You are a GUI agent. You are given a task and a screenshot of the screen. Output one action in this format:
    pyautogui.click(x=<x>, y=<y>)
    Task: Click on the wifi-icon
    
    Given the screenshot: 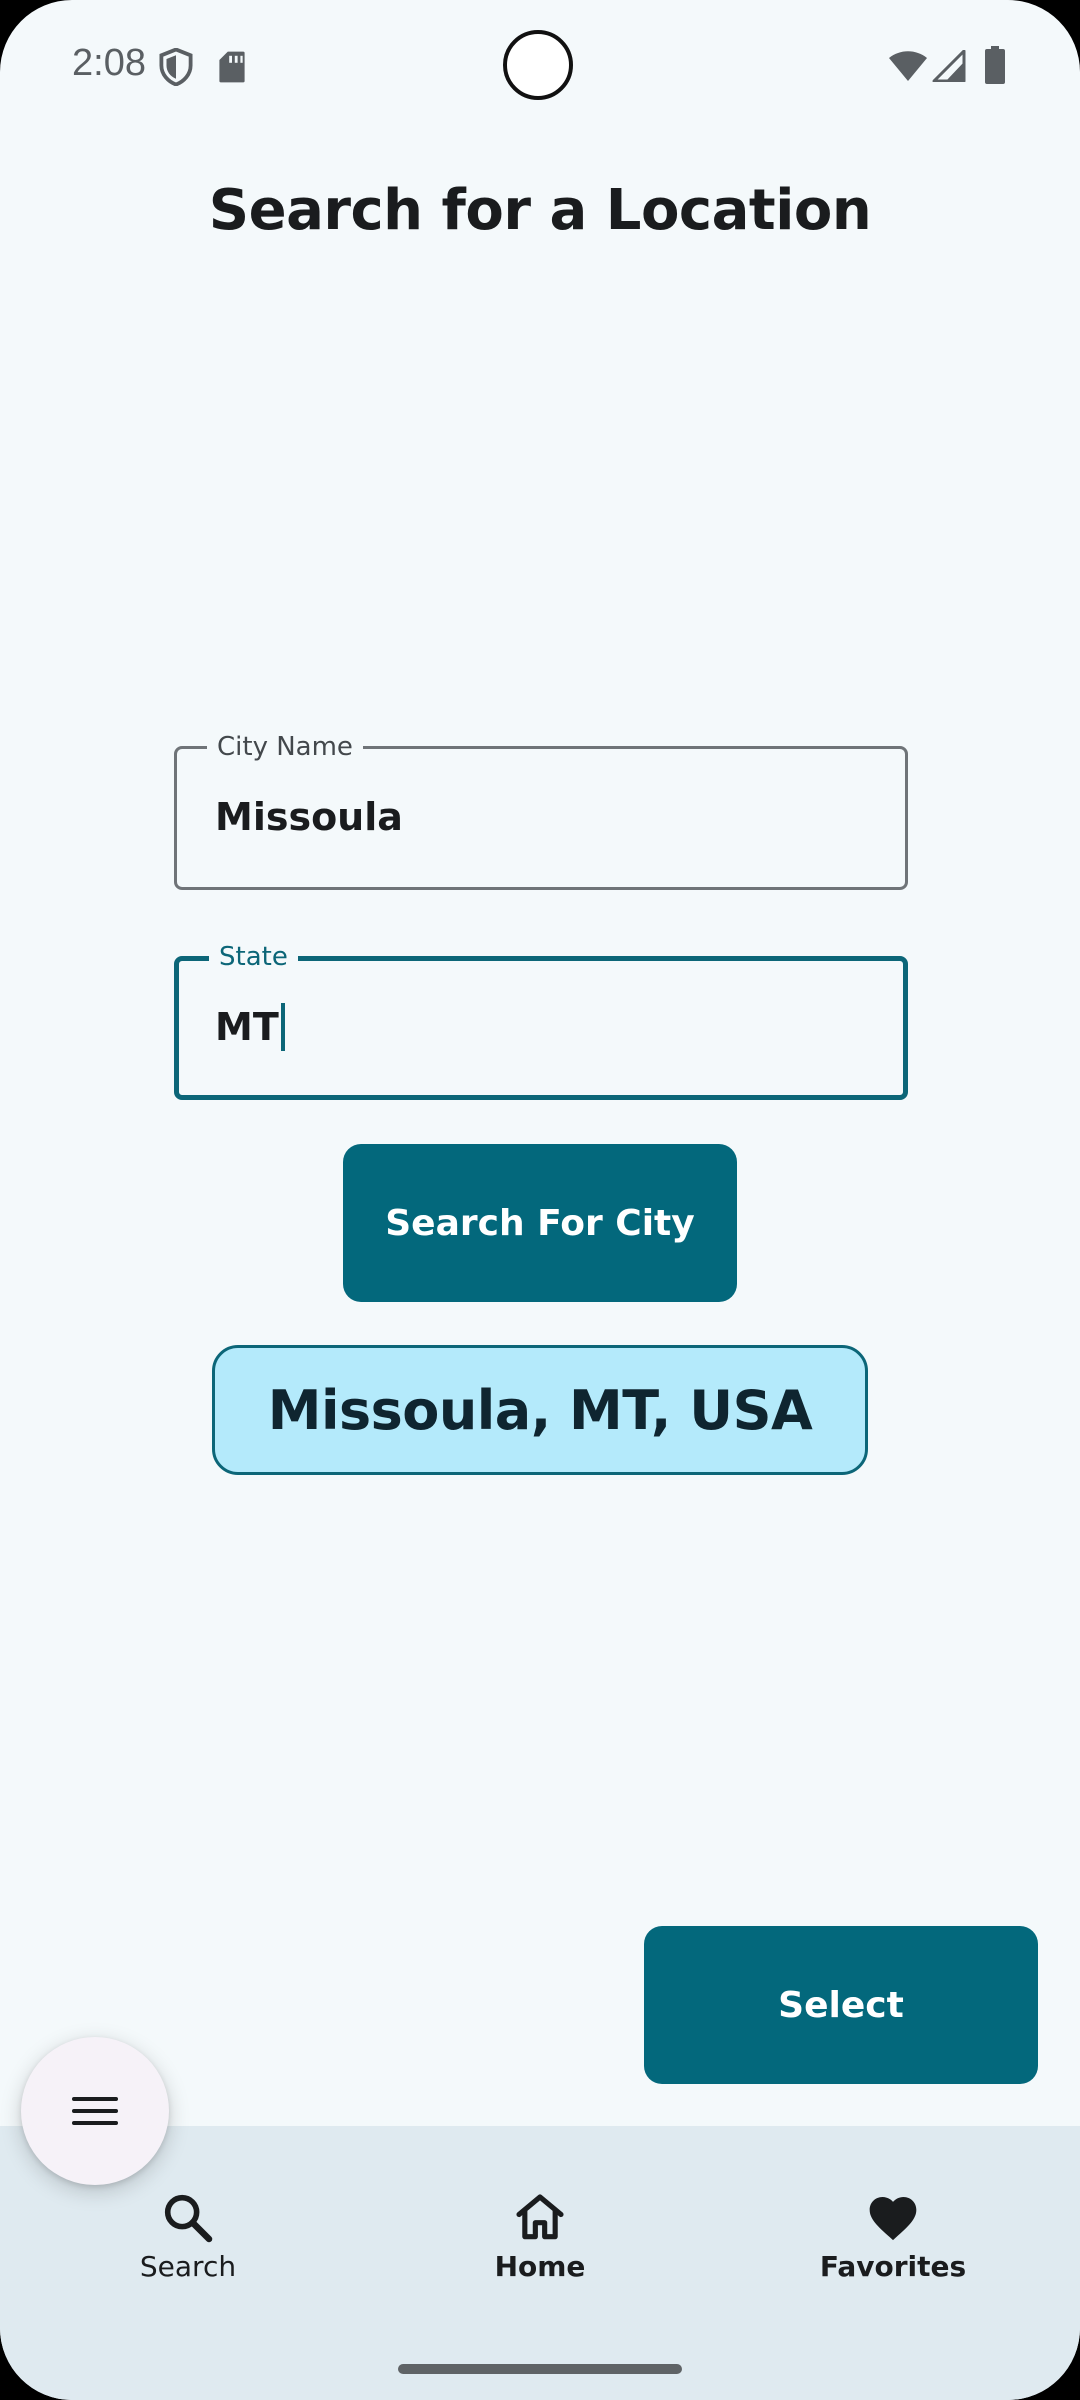 What is the action you would take?
    pyautogui.click(x=908, y=66)
    